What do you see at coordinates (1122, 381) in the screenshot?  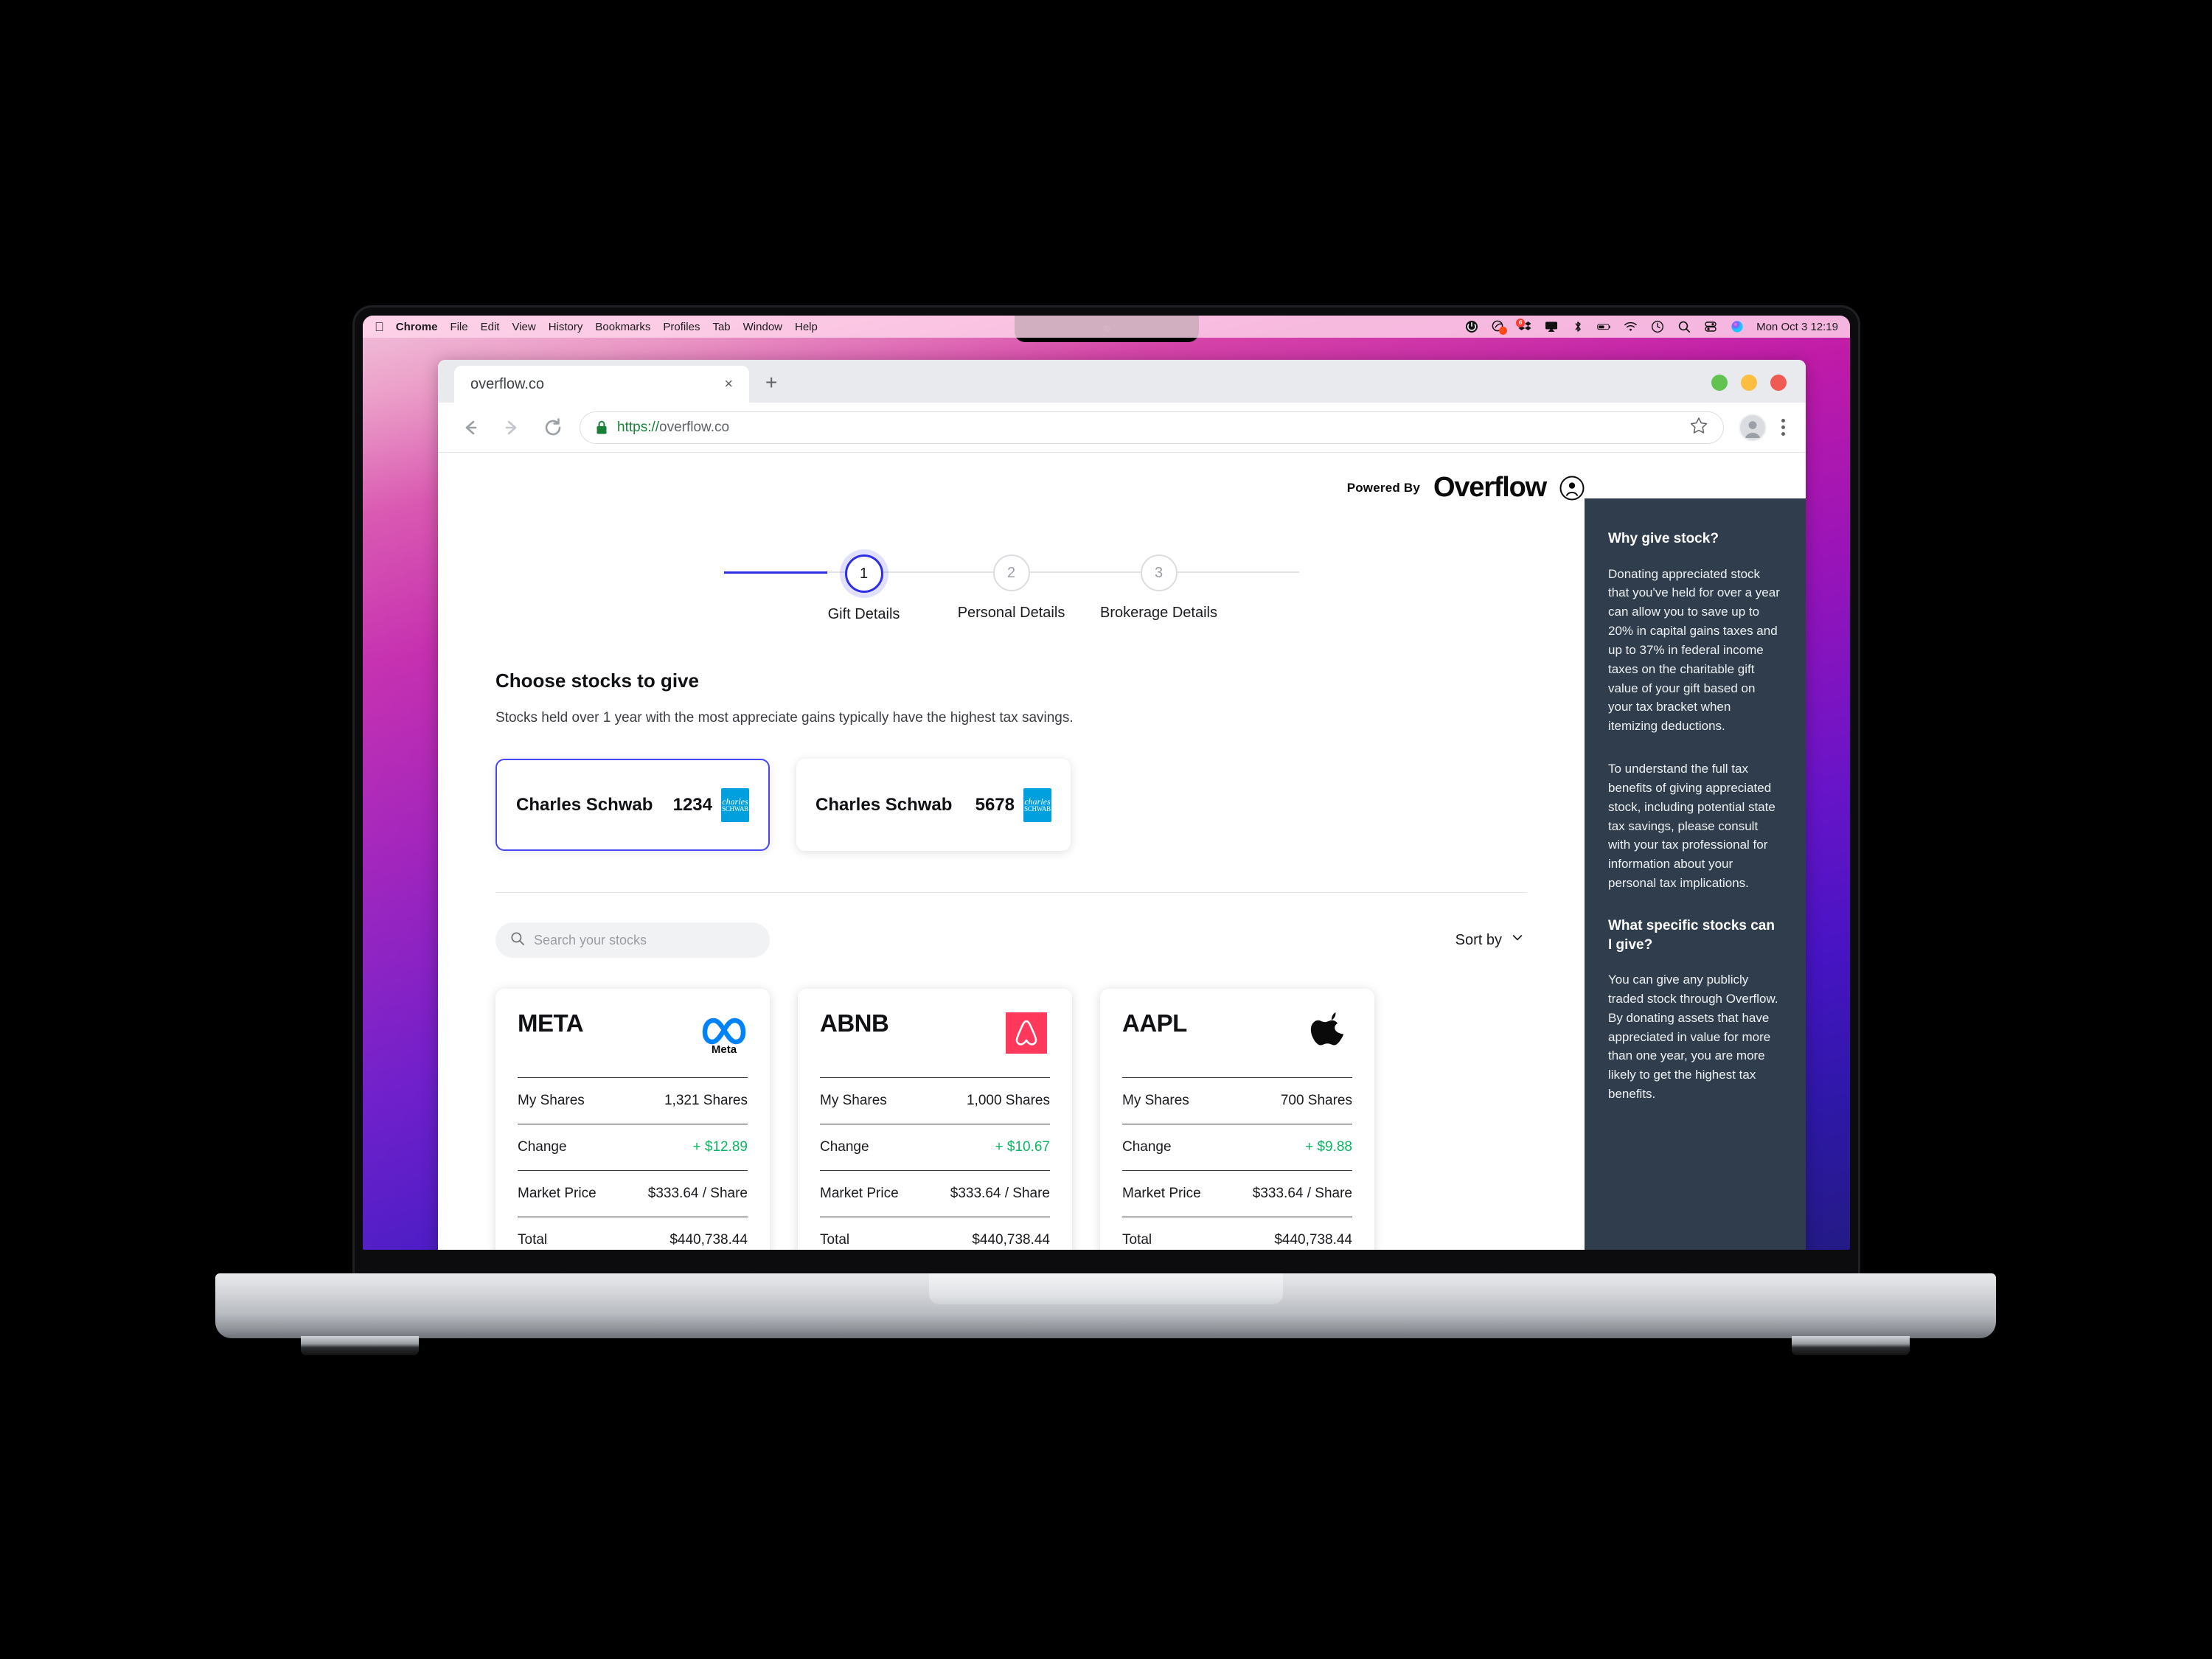 I see `browser-tabstrip: overflow.co × +` at bounding box center [1122, 381].